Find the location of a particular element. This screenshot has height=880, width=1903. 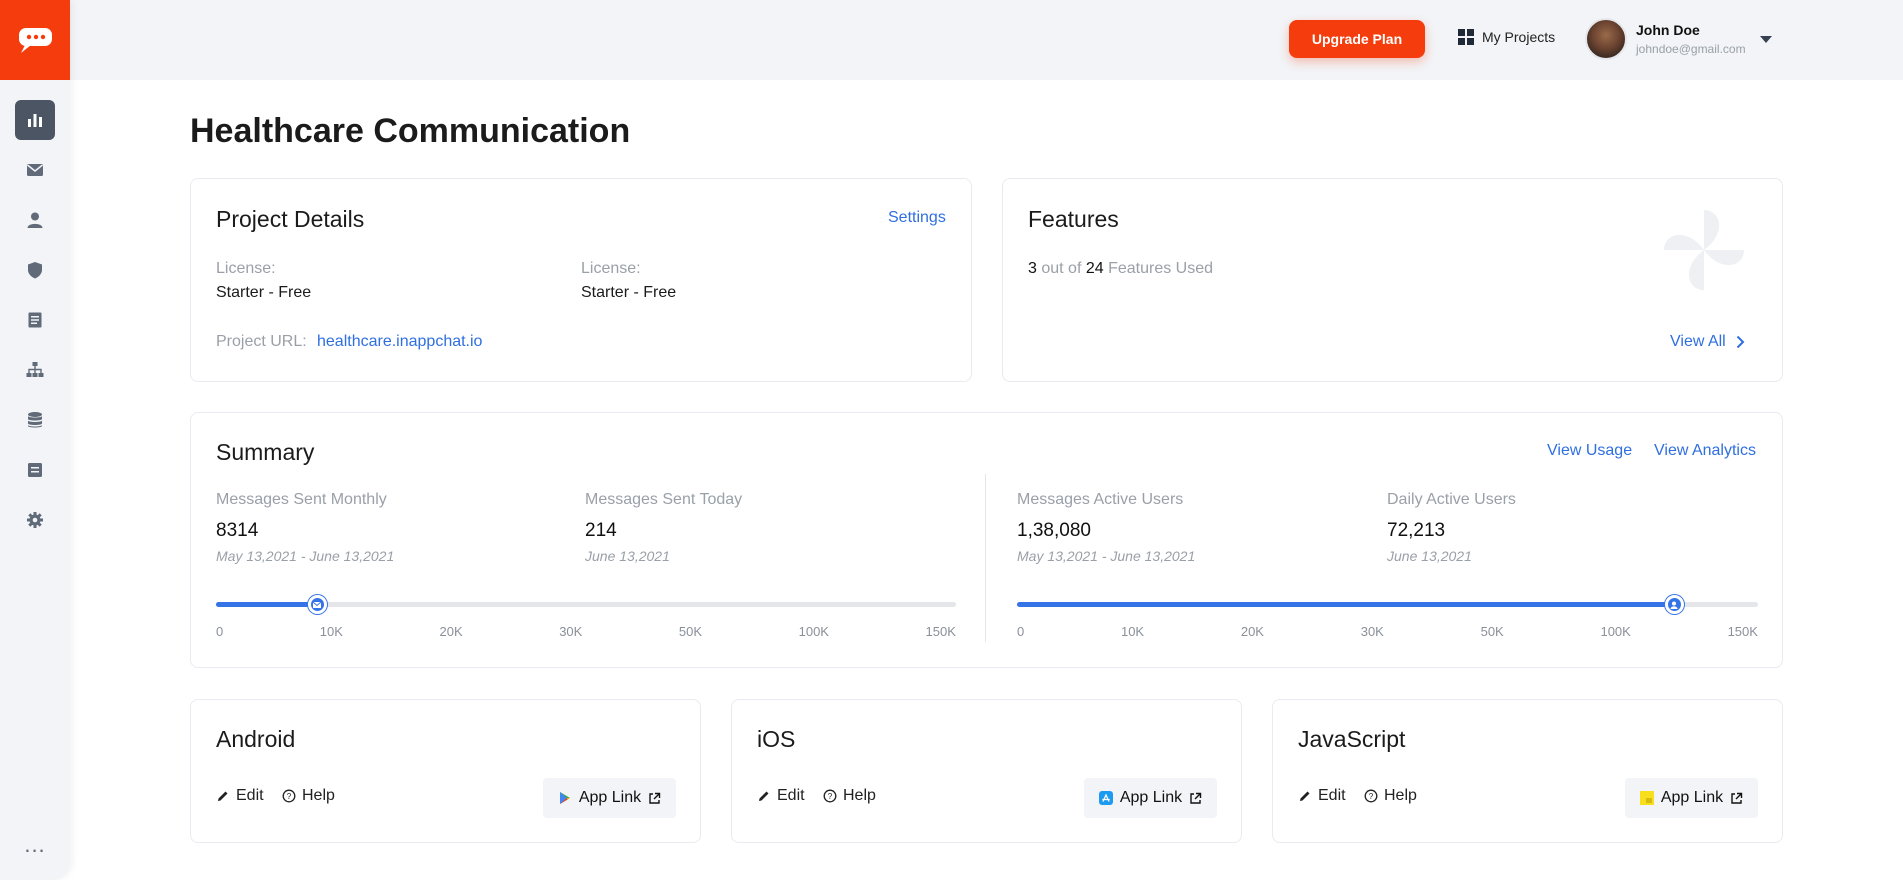

users-slider-track is located at coordinates (1387, 604).